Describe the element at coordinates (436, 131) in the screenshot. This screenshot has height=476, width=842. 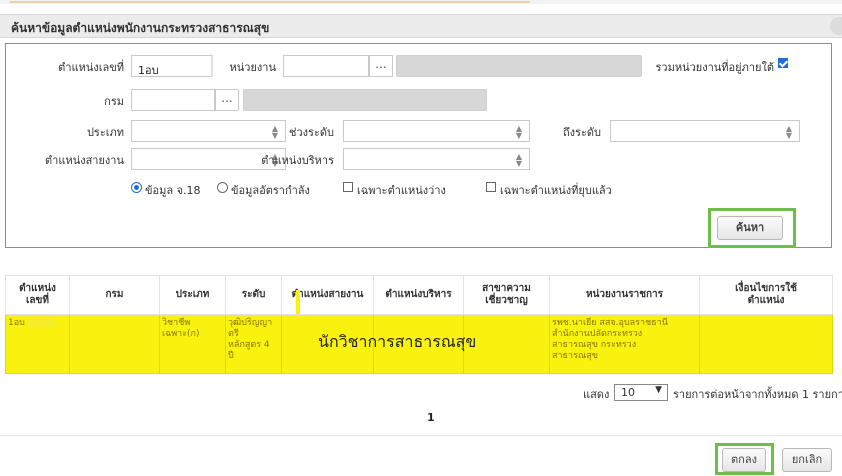
I see `level-from-select: ▲ ▼` at that location.